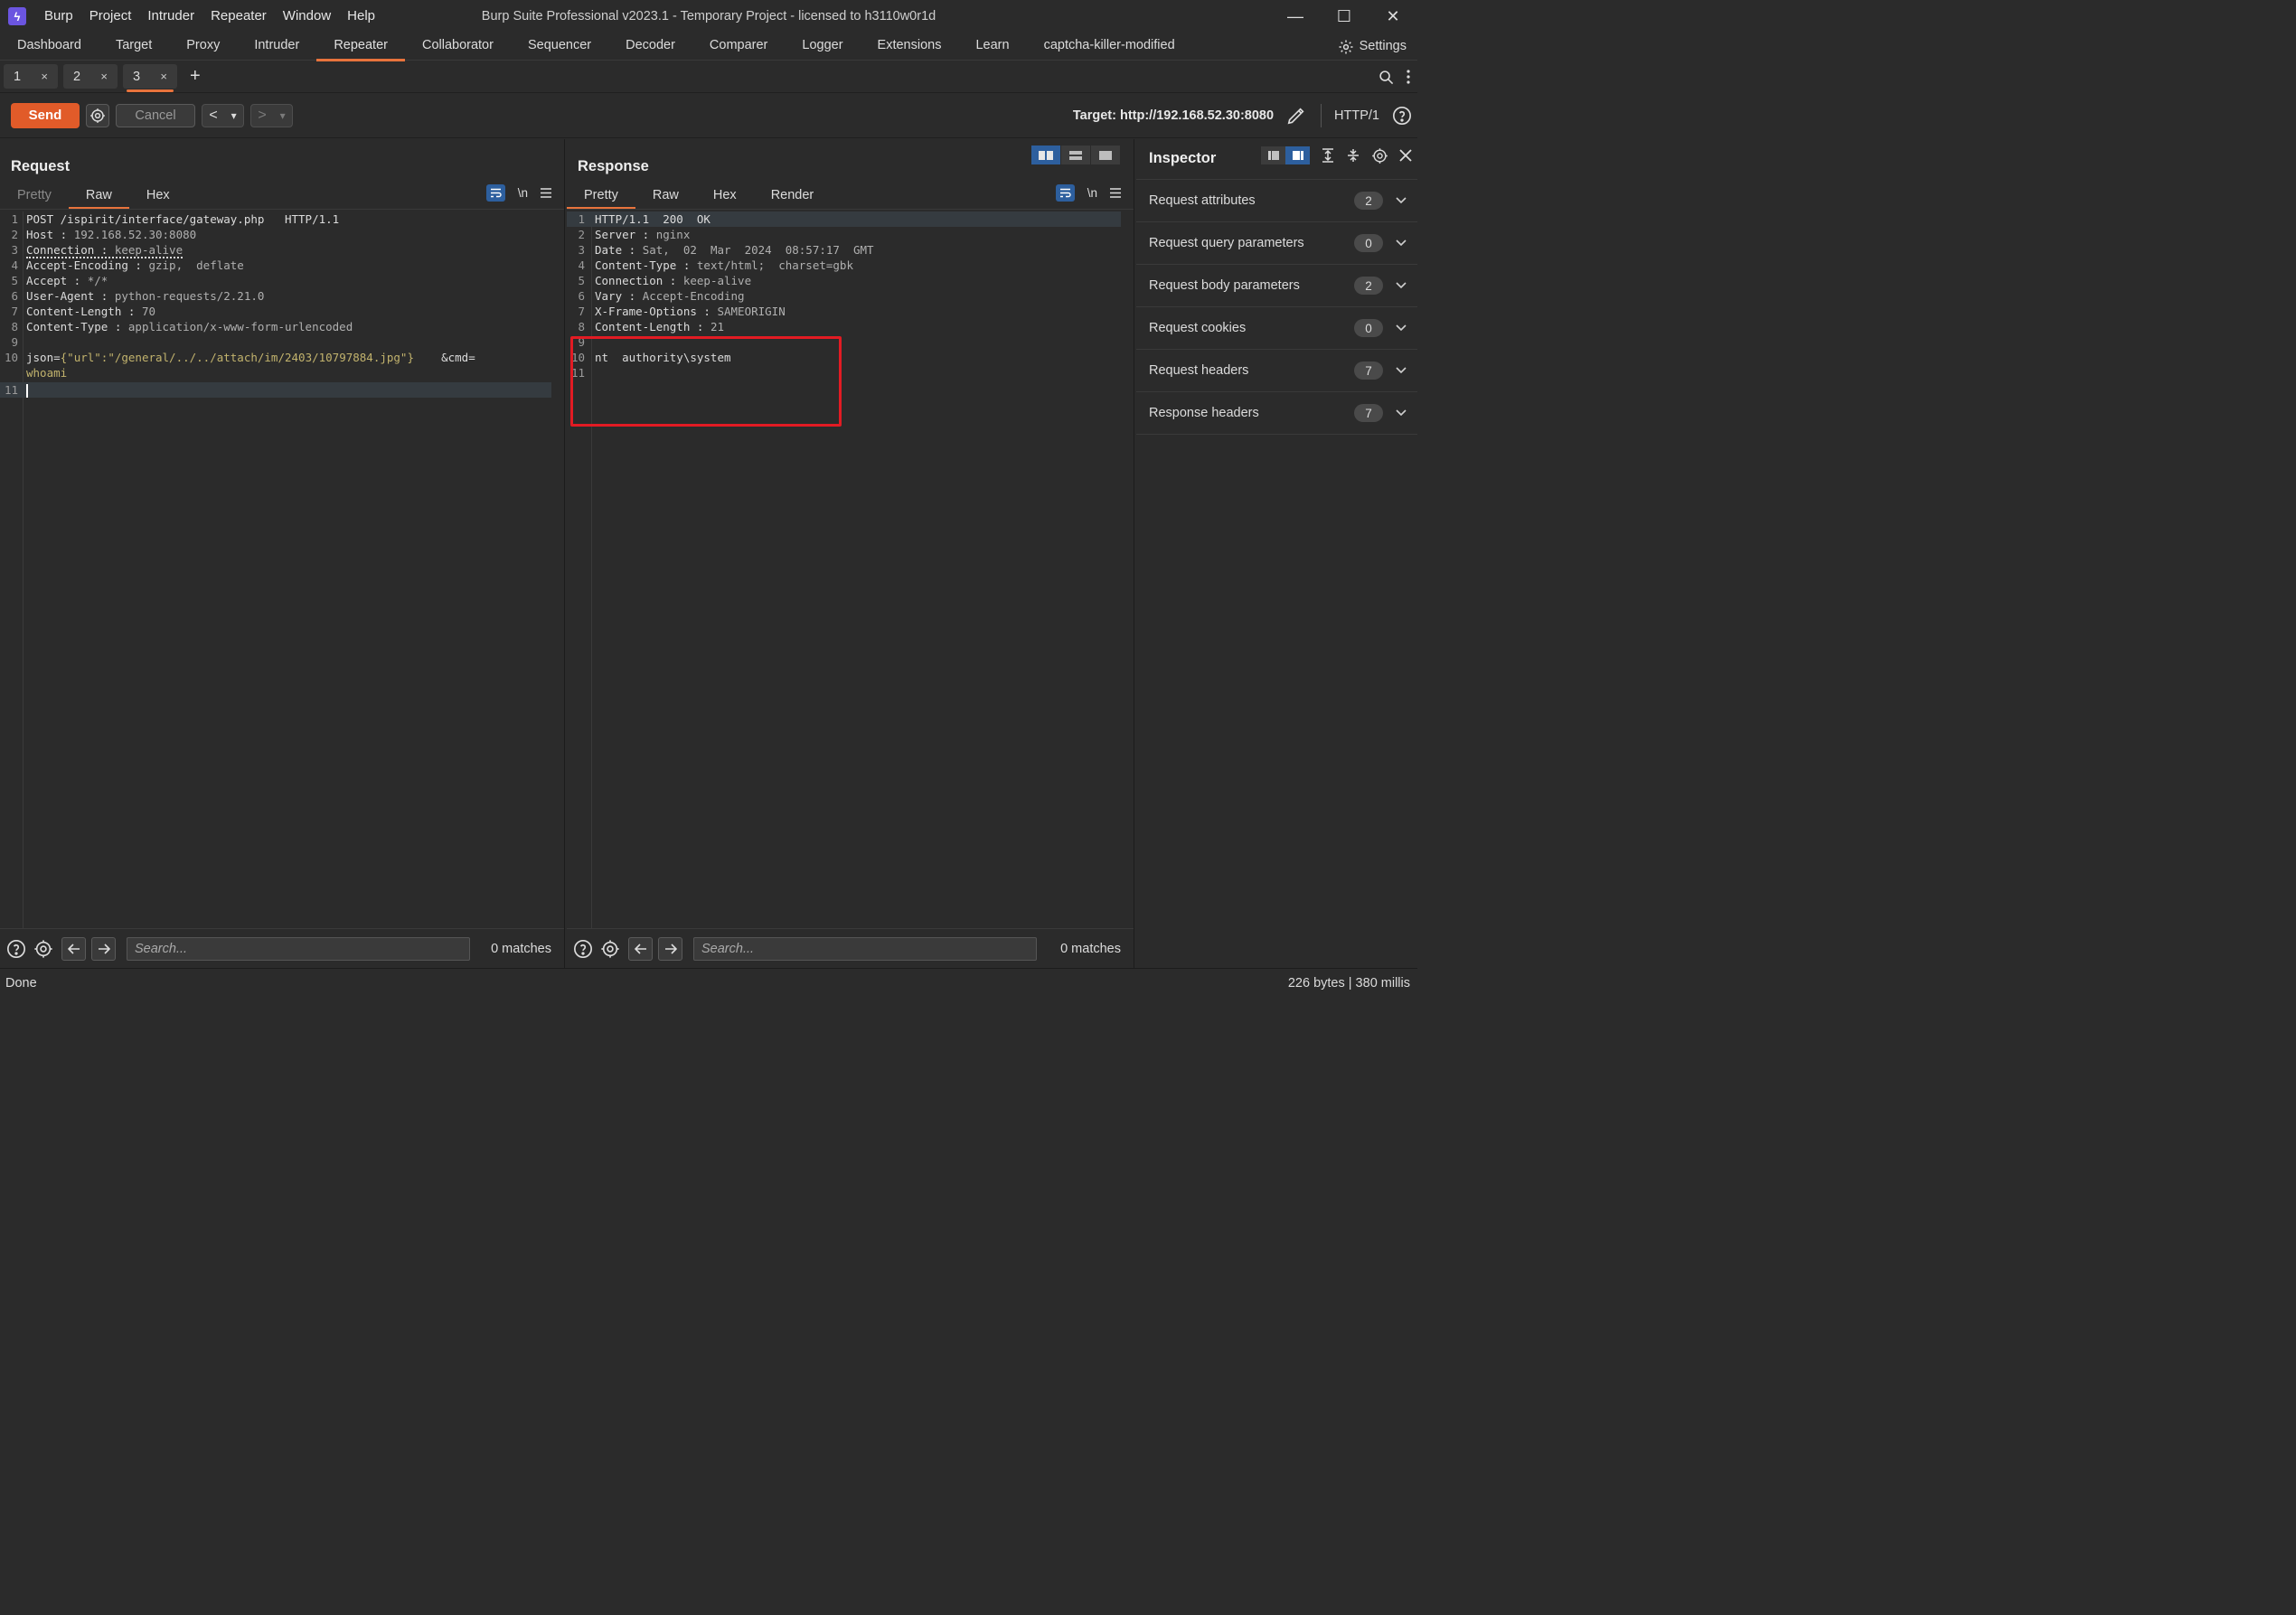  Describe the element at coordinates (650, 46) in the screenshot. I see `tab-decoder: Decoder` at that location.